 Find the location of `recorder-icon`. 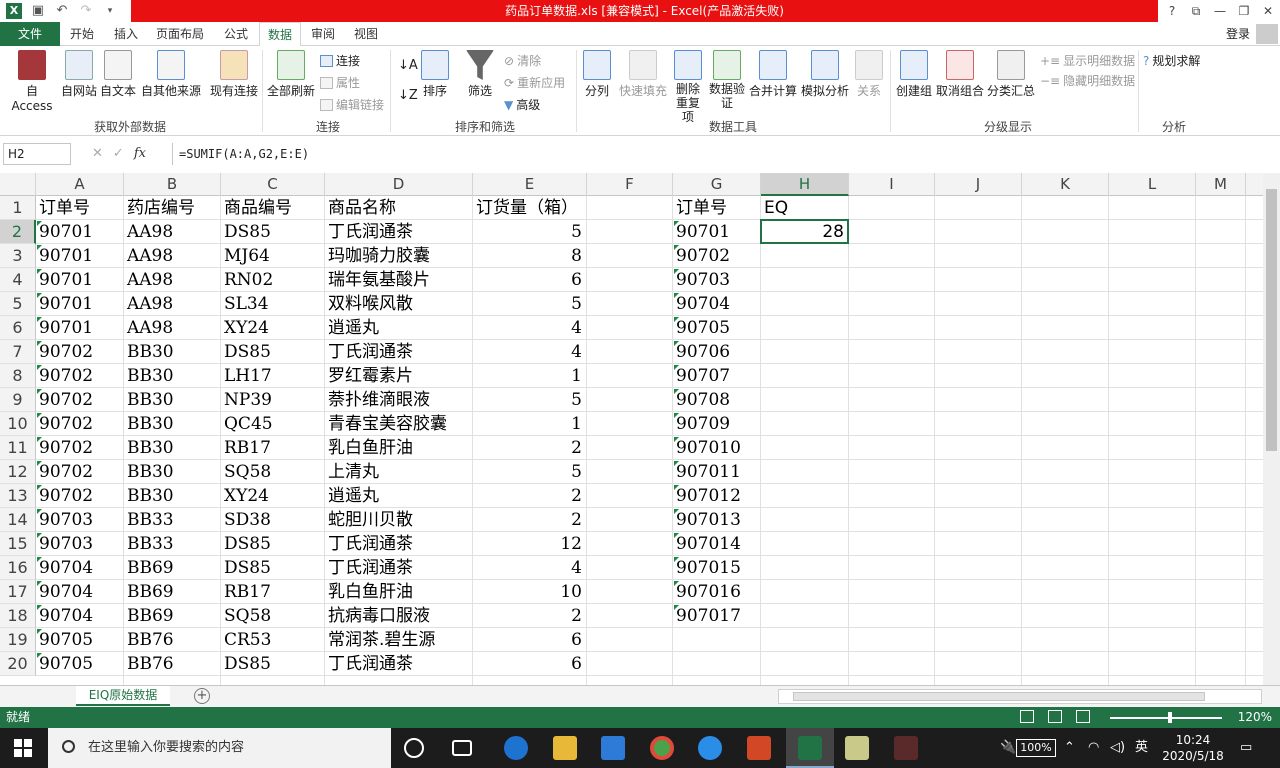

recorder-icon is located at coordinates (906, 748).